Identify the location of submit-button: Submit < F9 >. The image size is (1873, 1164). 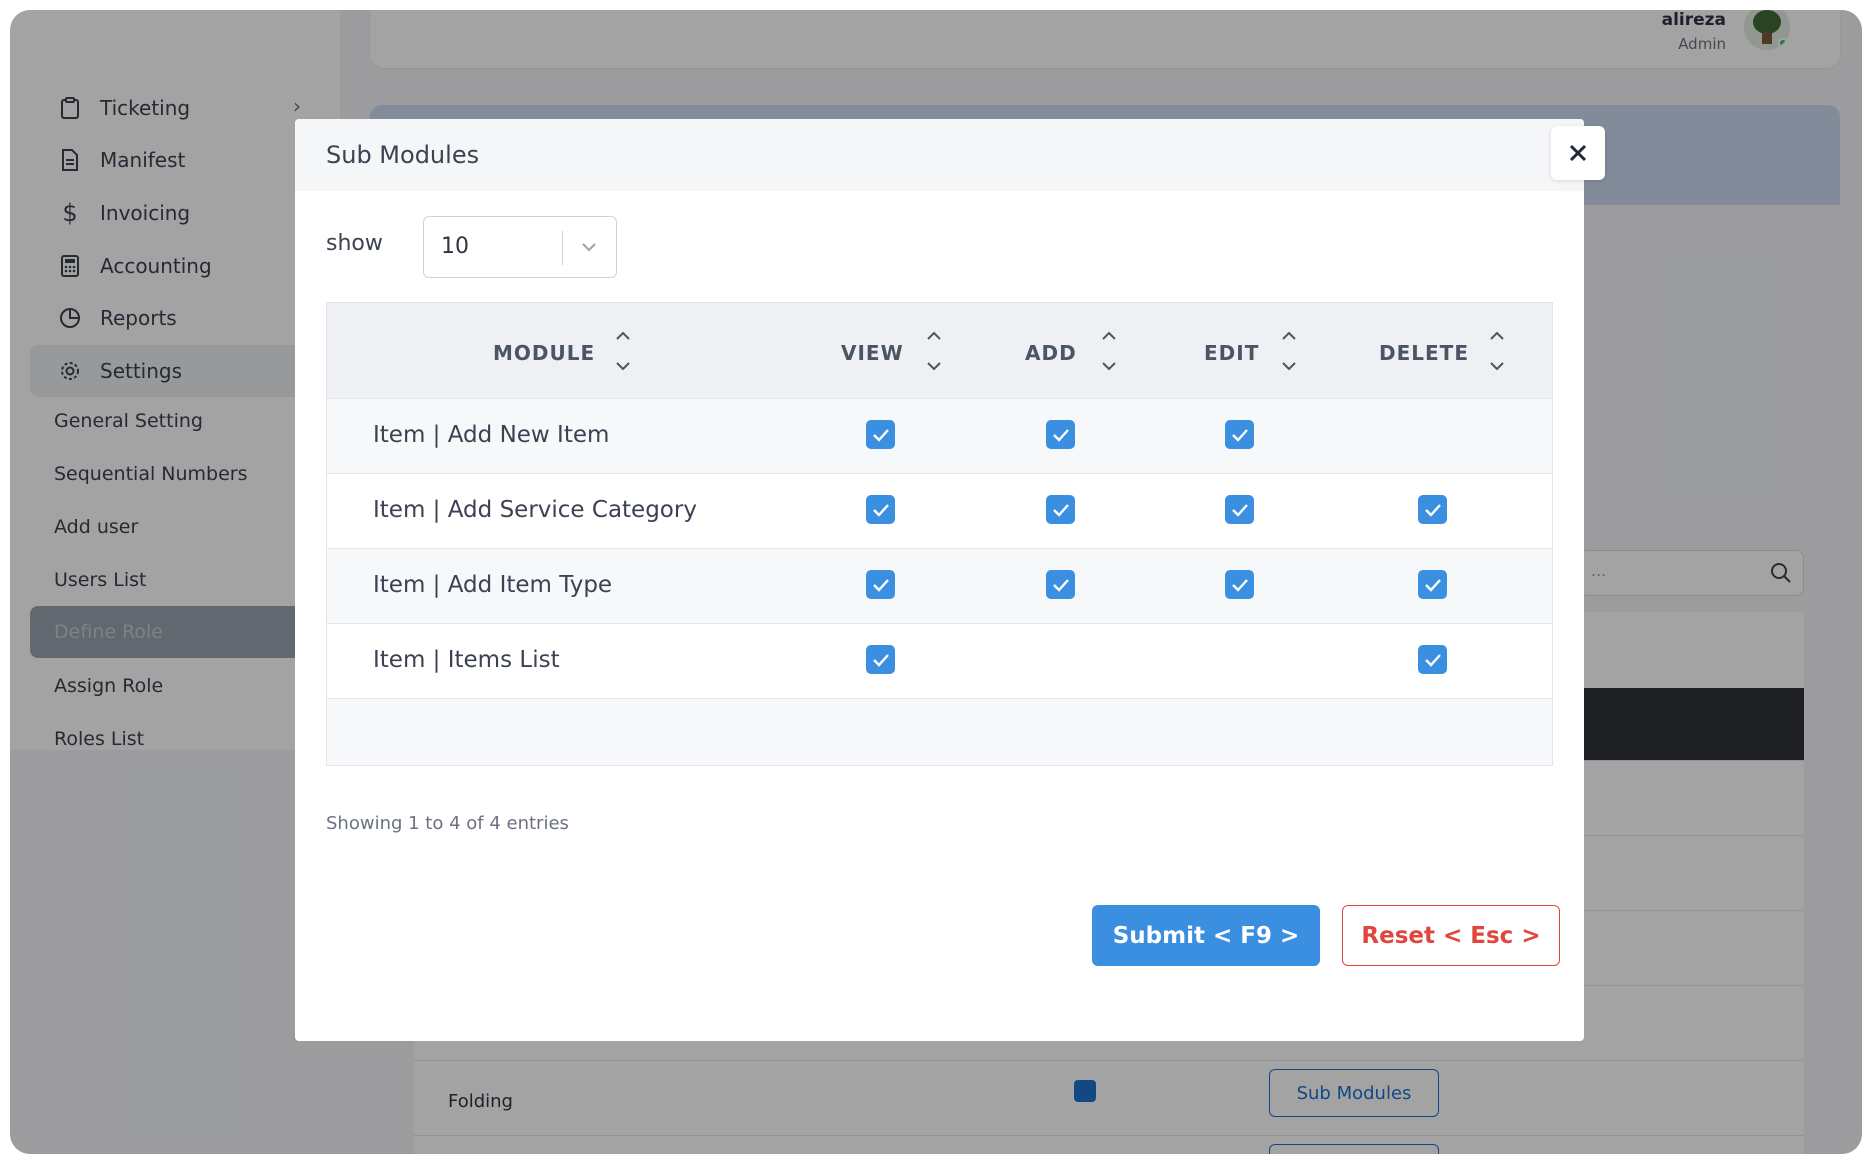
(1206, 935).